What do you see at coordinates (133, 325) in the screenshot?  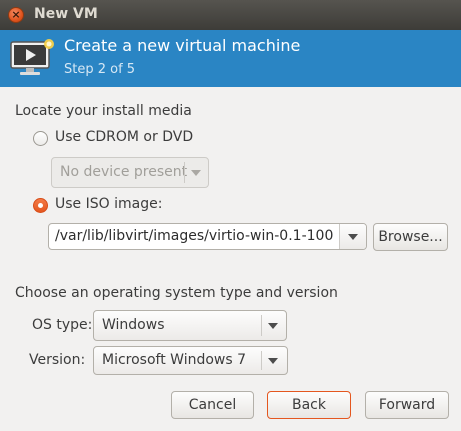 I see `os-type-value: Windows` at bounding box center [133, 325].